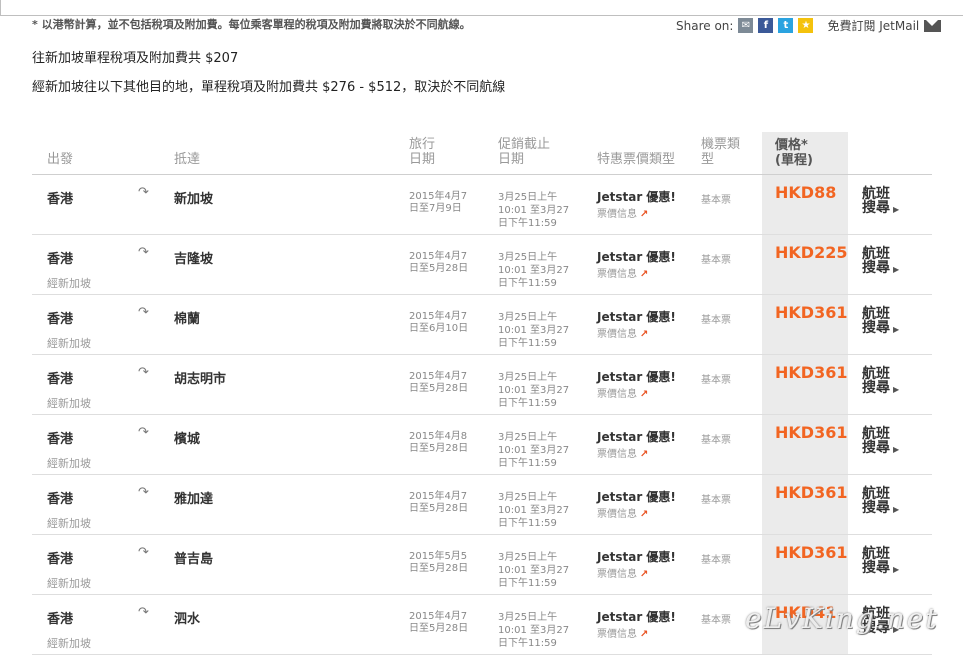 The height and width of the screenshot is (655, 963). I want to click on header-price-line2: (單程), so click(794, 160).